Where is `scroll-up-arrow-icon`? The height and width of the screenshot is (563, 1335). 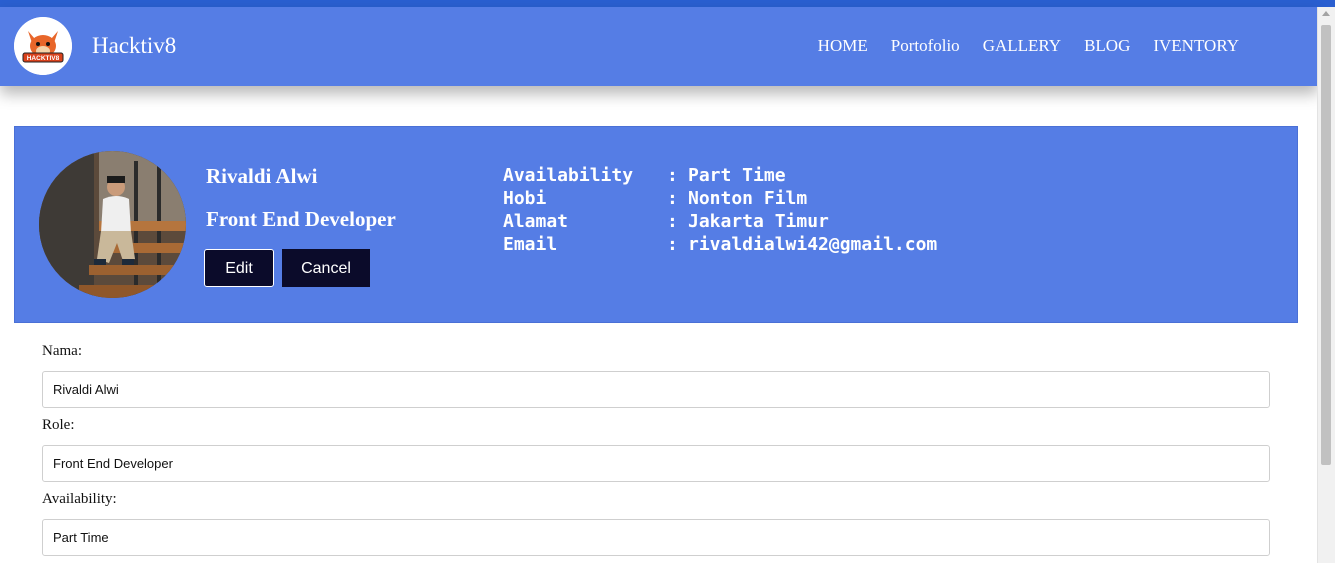
scroll-up-arrow-icon is located at coordinates (1326, 13).